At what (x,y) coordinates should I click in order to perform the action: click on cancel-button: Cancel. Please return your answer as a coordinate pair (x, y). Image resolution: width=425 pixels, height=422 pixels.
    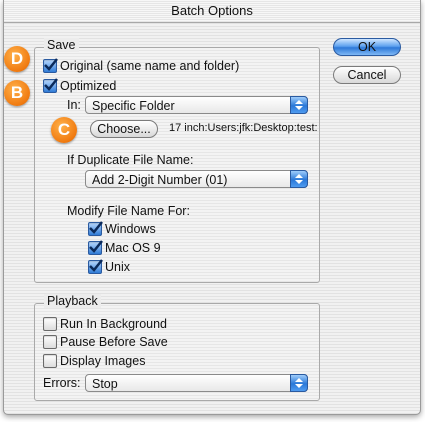
    Looking at the image, I should click on (367, 75).